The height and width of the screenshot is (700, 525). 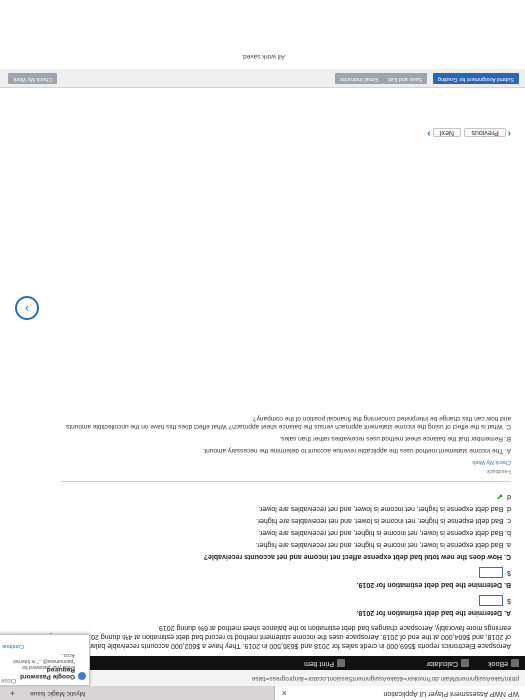 What do you see at coordinates (358, 78) in the screenshot?
I see `email-instructor-button: Email Instructor` at bounding box center [358, 78].